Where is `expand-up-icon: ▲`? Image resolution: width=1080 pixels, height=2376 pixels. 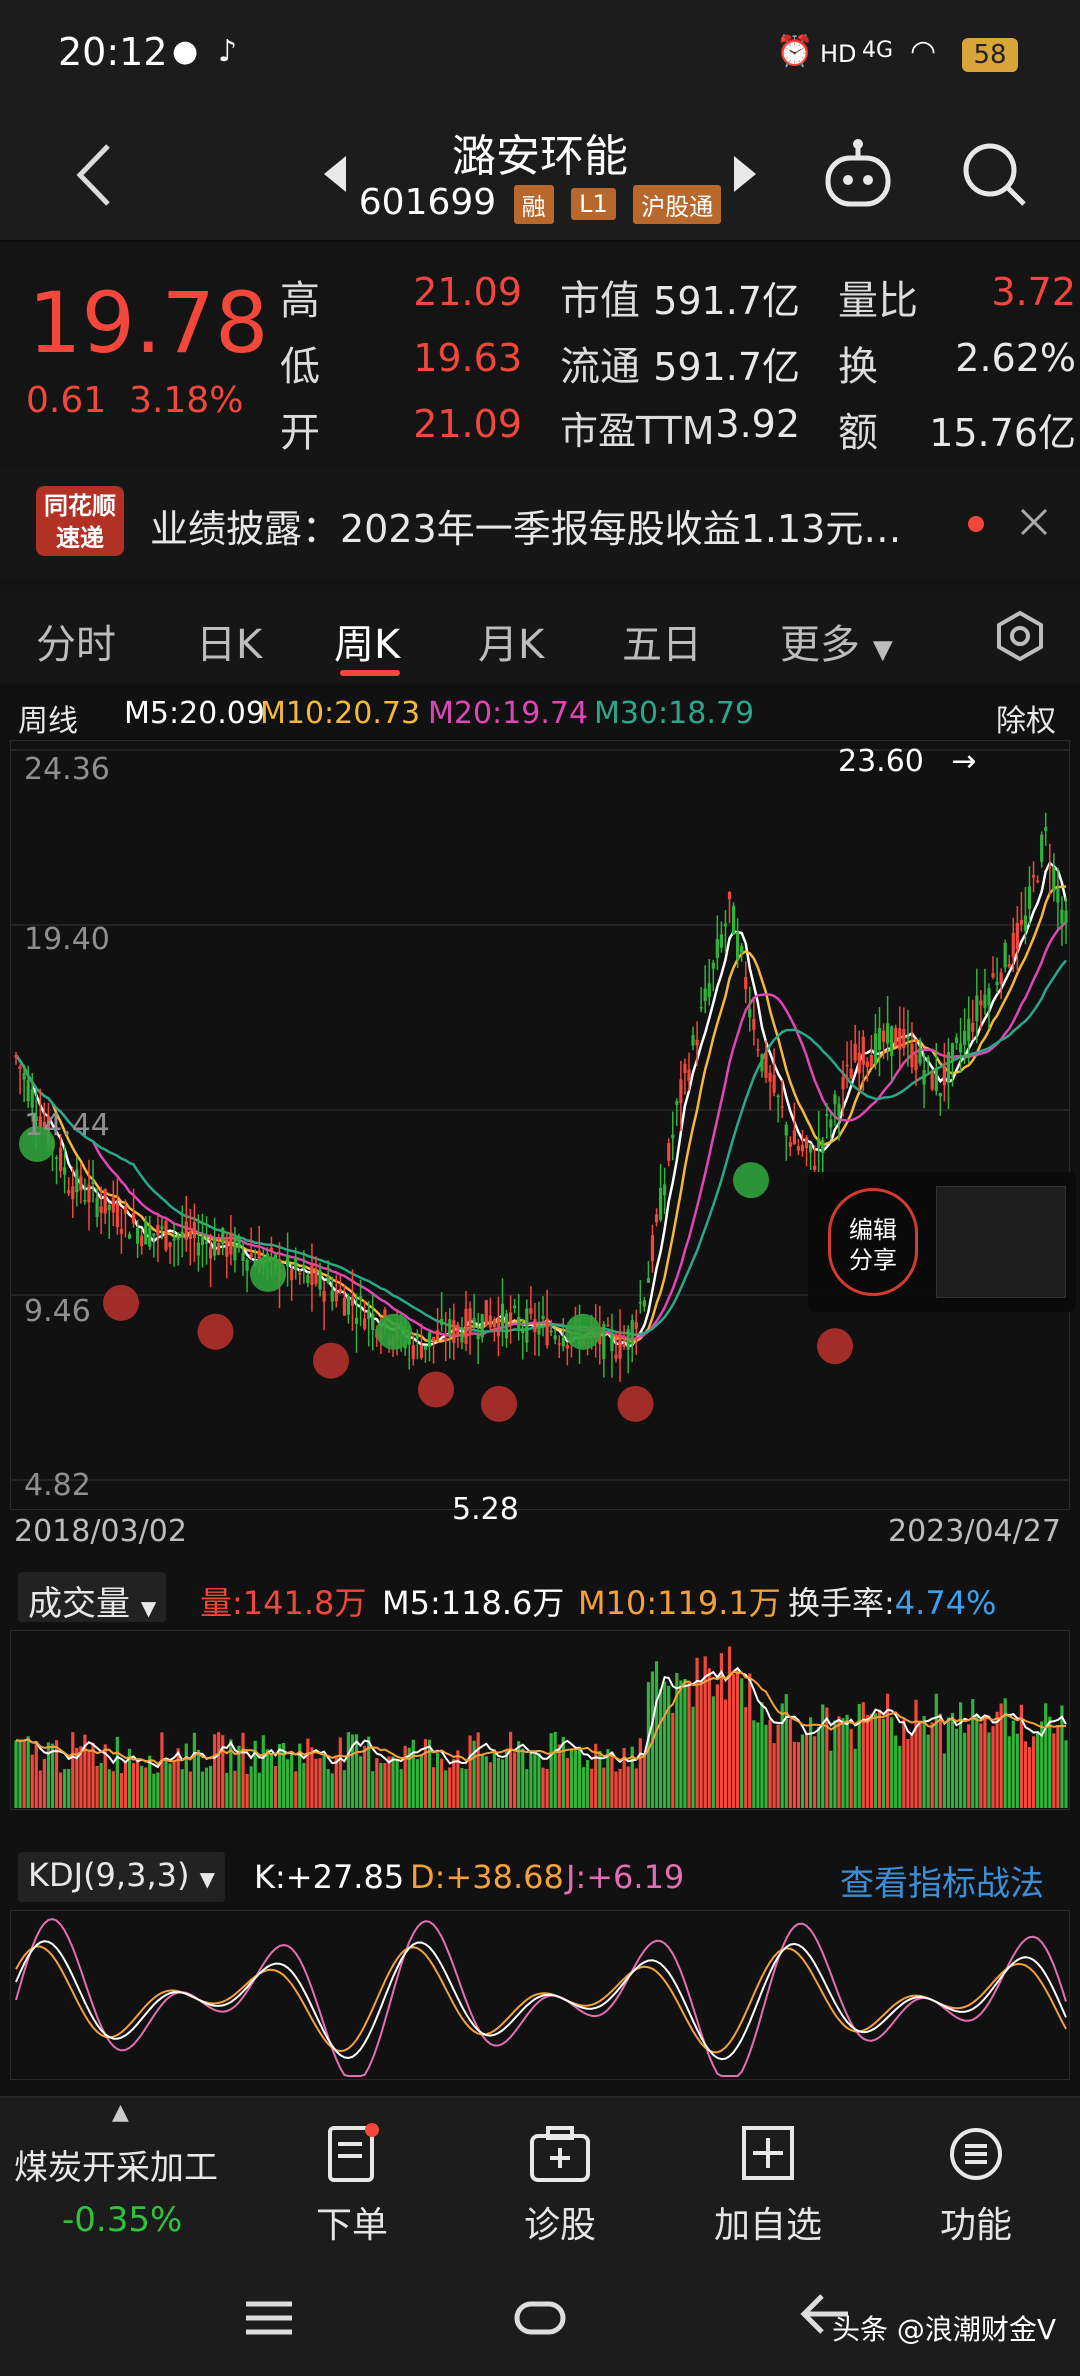
expand-up-icon: ▲ is located at coordinates (120, 2112).